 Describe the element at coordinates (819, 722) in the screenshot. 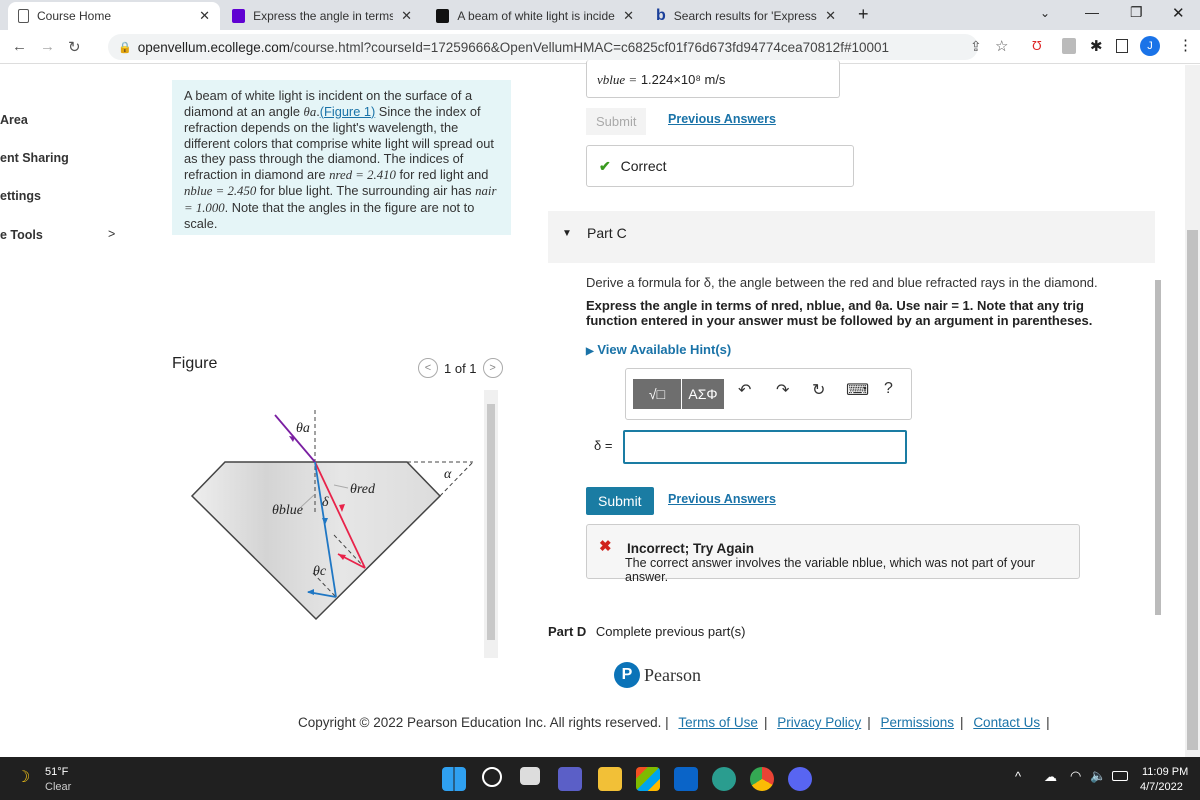

I see `privacy-link: Privacy Policy` at that location.